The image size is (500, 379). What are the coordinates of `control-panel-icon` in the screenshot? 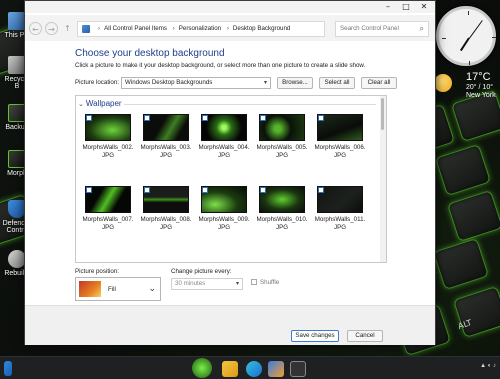 It's located at (86, 29).